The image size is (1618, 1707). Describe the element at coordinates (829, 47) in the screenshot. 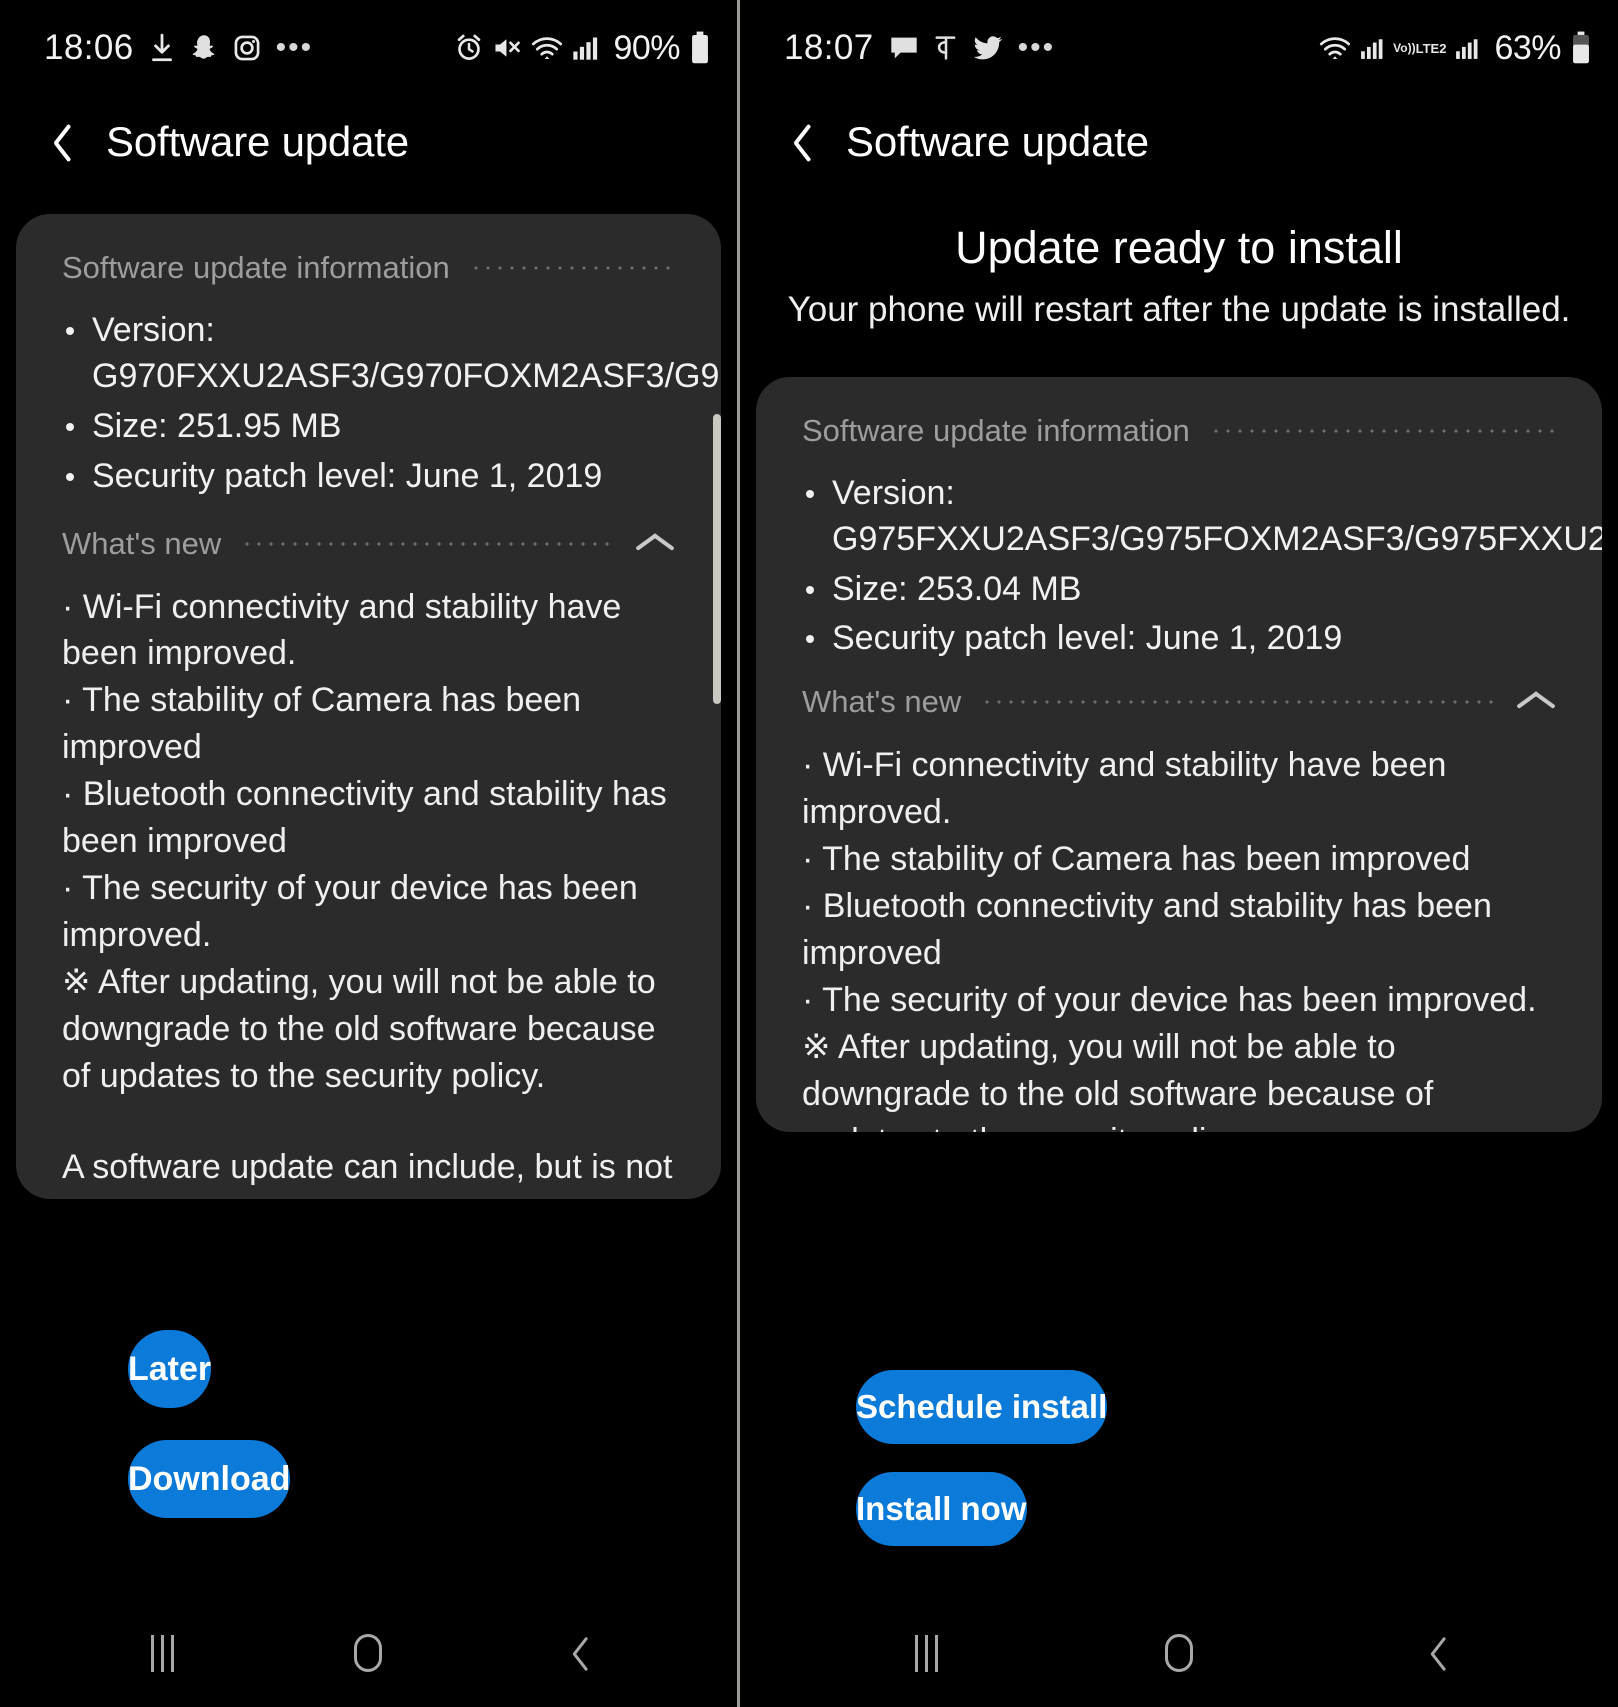

I see `status-clock: 18:07` at that location.